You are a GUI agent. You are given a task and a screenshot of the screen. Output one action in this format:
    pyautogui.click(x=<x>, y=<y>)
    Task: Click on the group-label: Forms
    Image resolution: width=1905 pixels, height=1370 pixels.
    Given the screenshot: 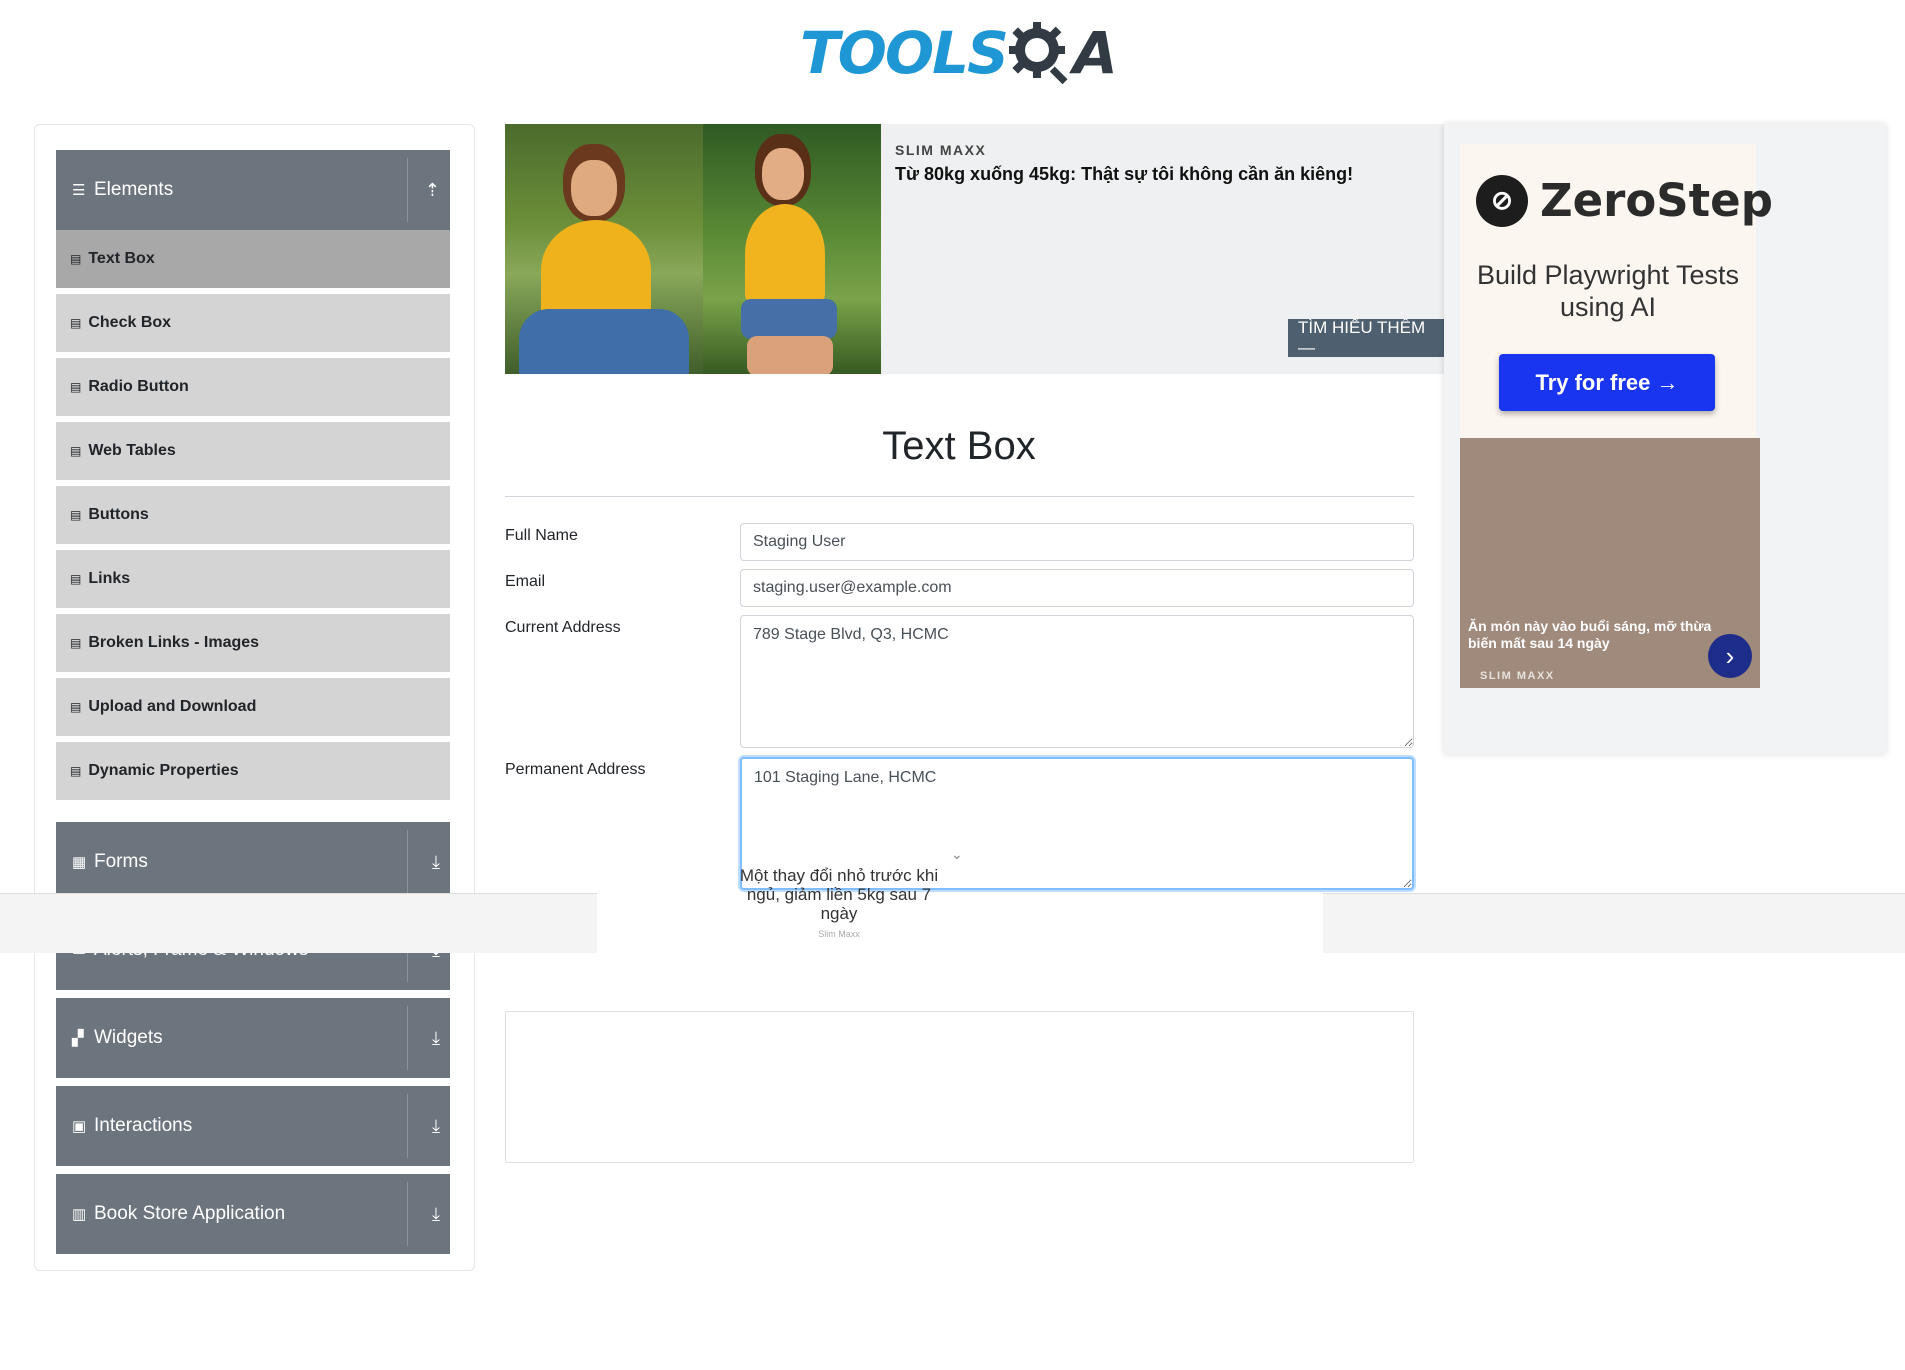 What is the action you would take?
    pyautogui.click(x=121, y=861)
    